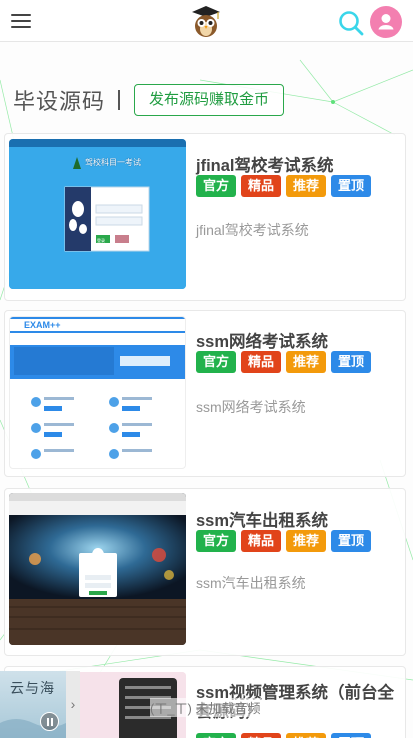  I want to click on item-description: ssm汽车出租系统, so click(251, 583).